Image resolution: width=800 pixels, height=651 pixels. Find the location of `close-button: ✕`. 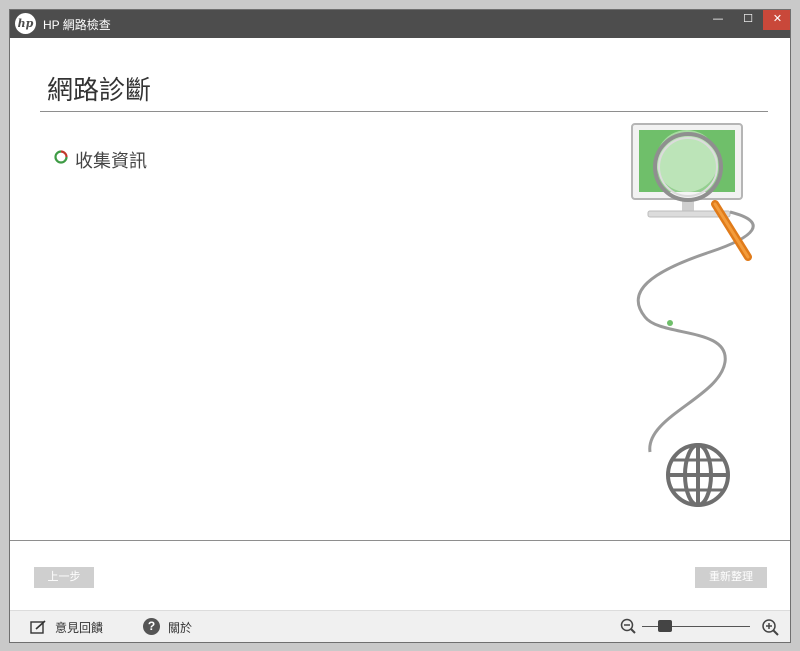

close-button: ✕ is located at coordinates (776, 20).